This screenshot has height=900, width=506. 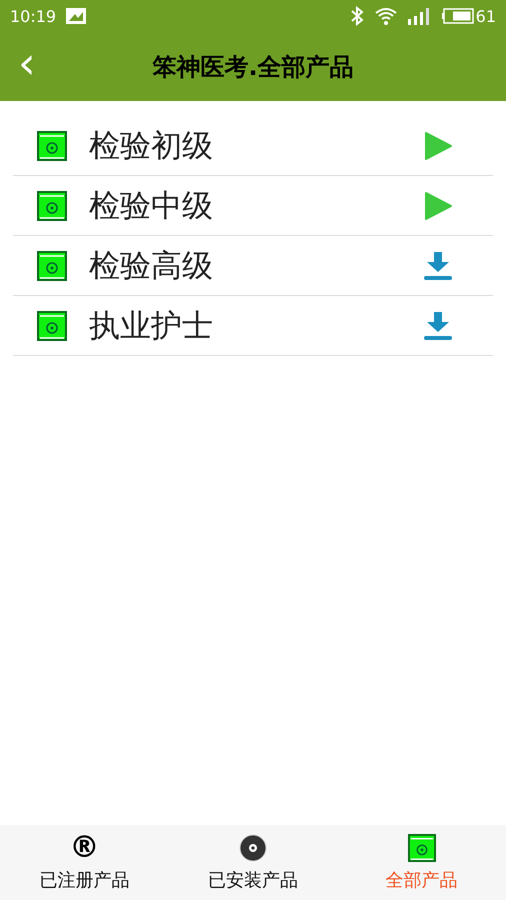 What do you see at coordinates (84, 848) in the screenshot?
I see `registered-icon: ®` at bounding box center [84, 848].